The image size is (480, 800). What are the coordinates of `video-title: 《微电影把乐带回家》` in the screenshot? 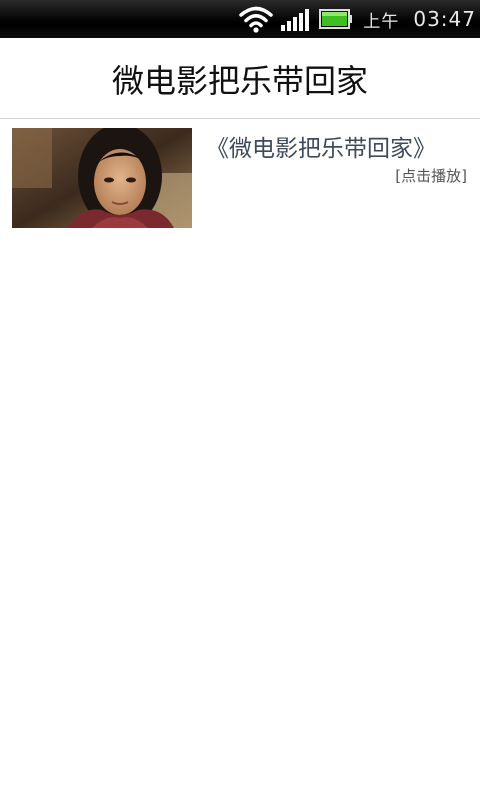 It's located at (321, 146).